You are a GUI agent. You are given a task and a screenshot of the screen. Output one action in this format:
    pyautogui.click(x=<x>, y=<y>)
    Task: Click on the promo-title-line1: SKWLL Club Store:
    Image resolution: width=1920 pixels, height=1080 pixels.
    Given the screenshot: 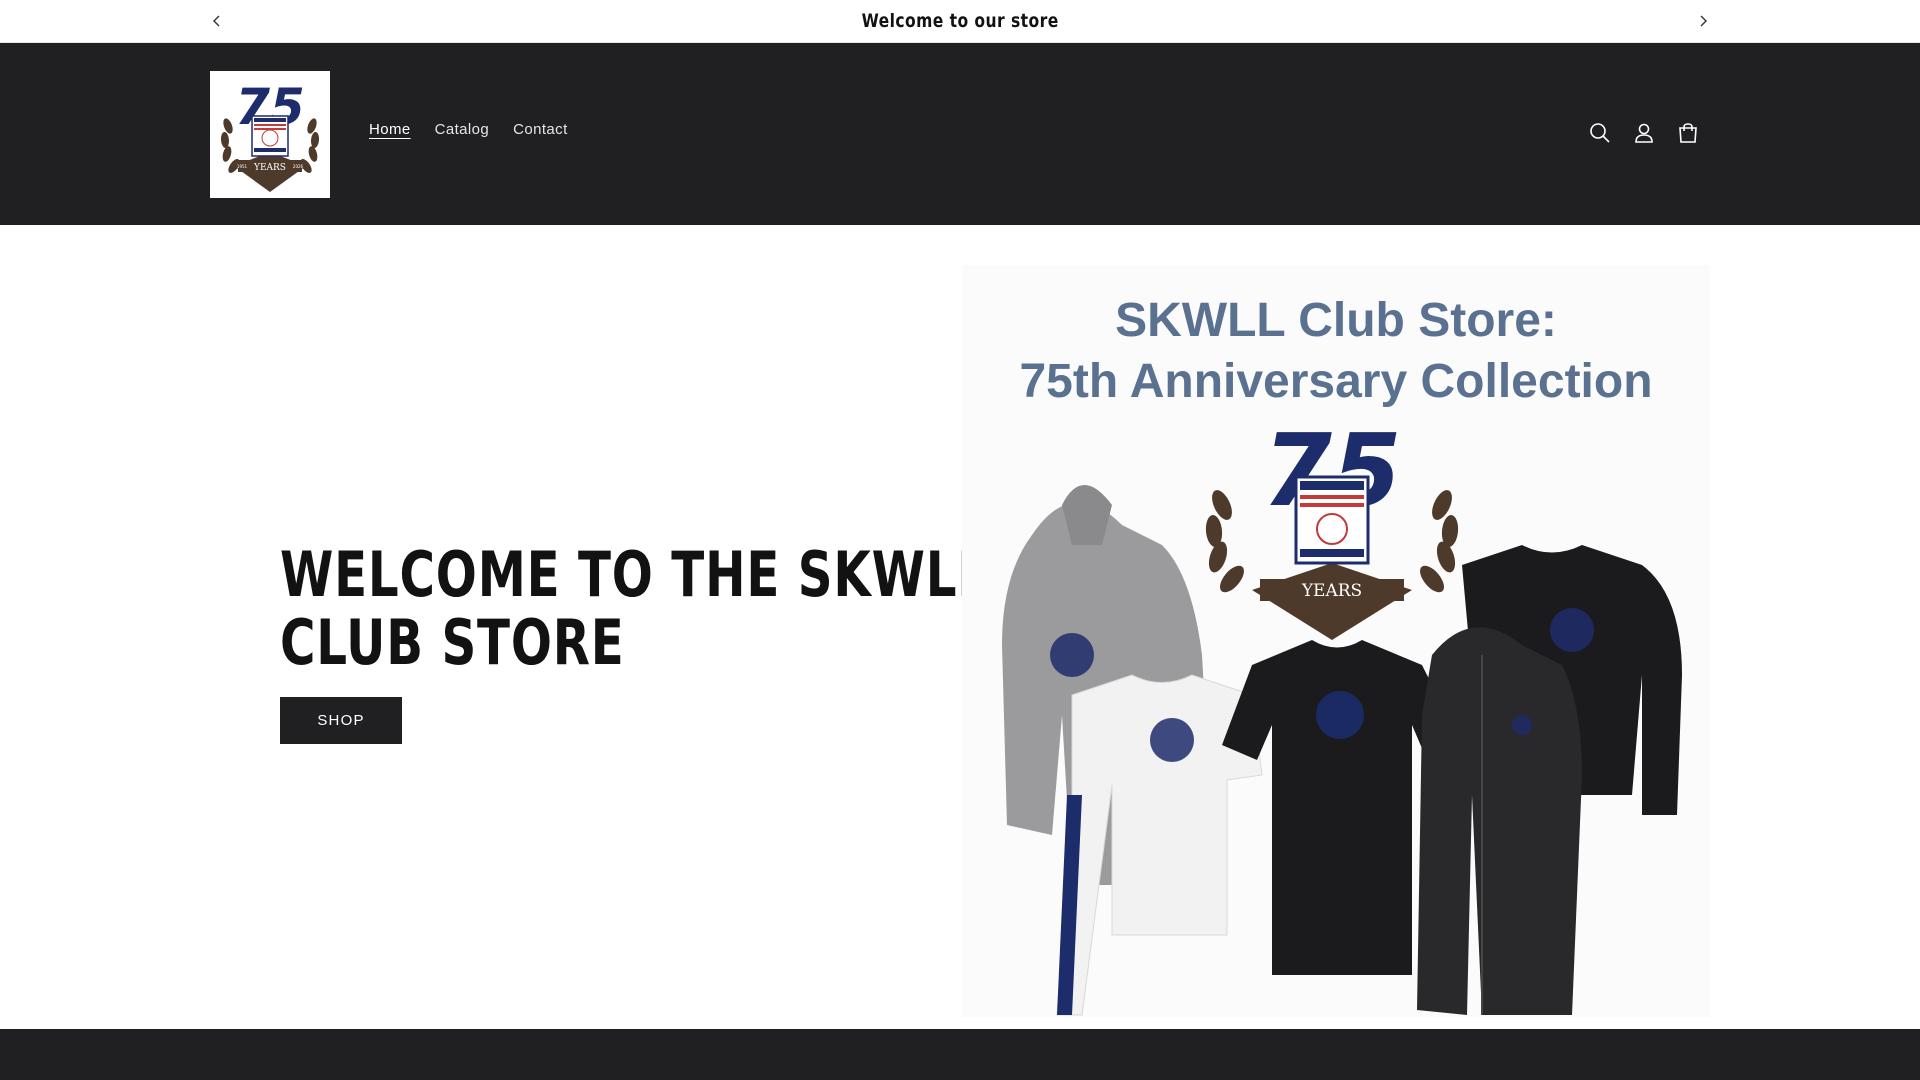 What is the action you would take?
    pyautogui.click(x=1336, y=320)
    